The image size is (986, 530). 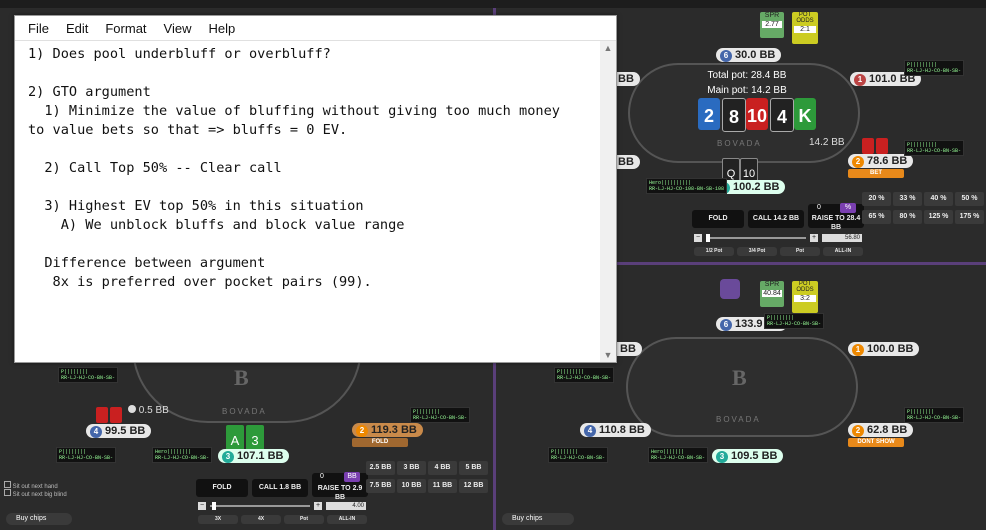 I want to click on seat-villain: 2 119.3 BB, so click(x=387, y=430).